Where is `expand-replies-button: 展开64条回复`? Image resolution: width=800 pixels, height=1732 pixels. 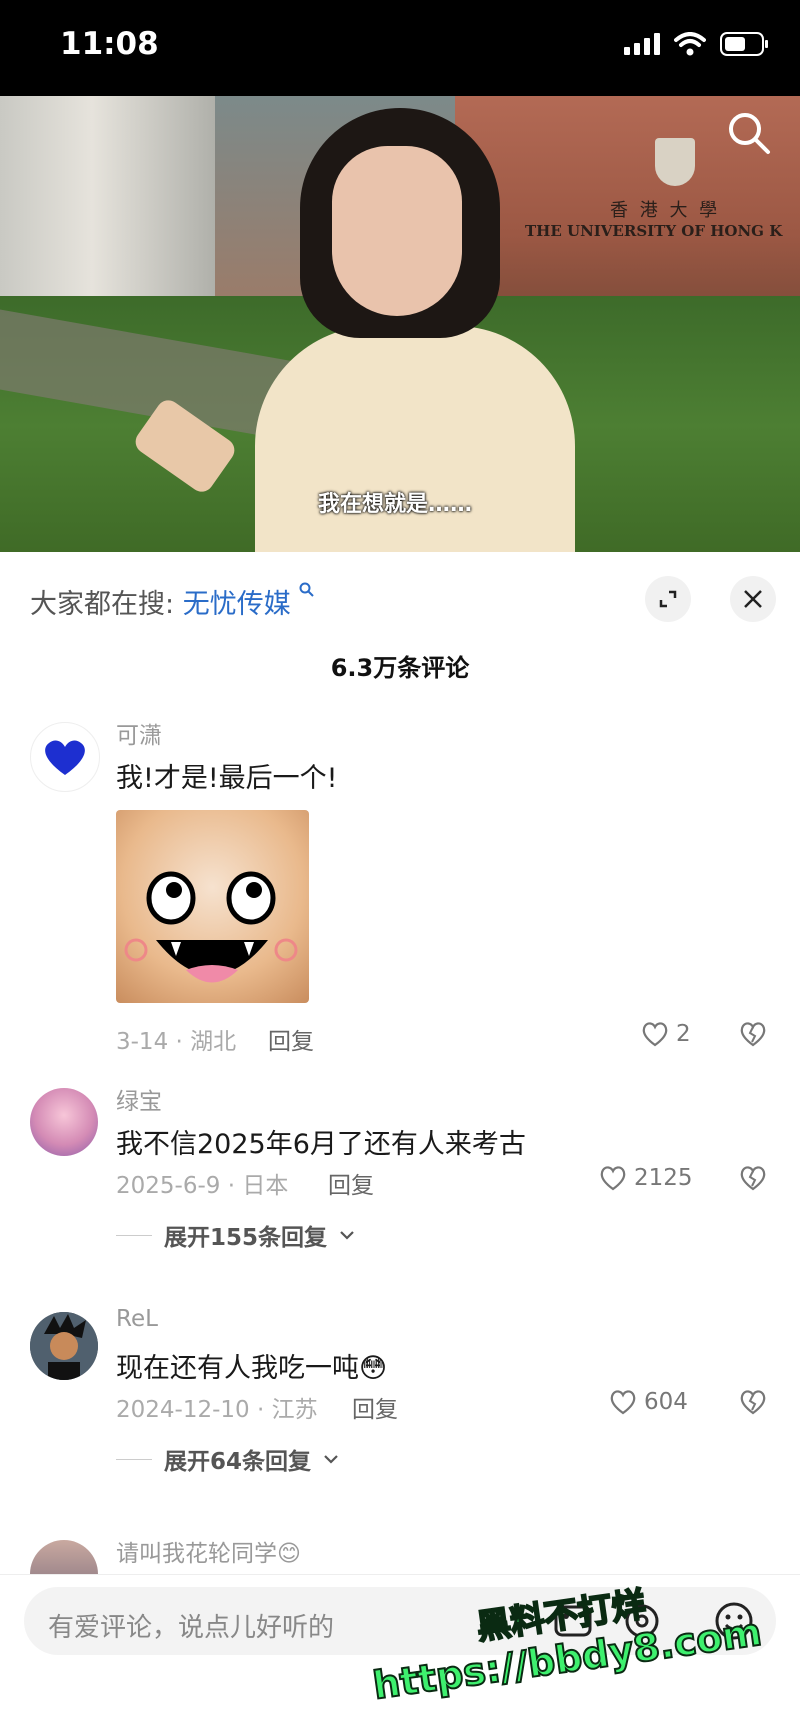 expand-replies-button: 展开64条回复 is located at coordinates (227, 1459).